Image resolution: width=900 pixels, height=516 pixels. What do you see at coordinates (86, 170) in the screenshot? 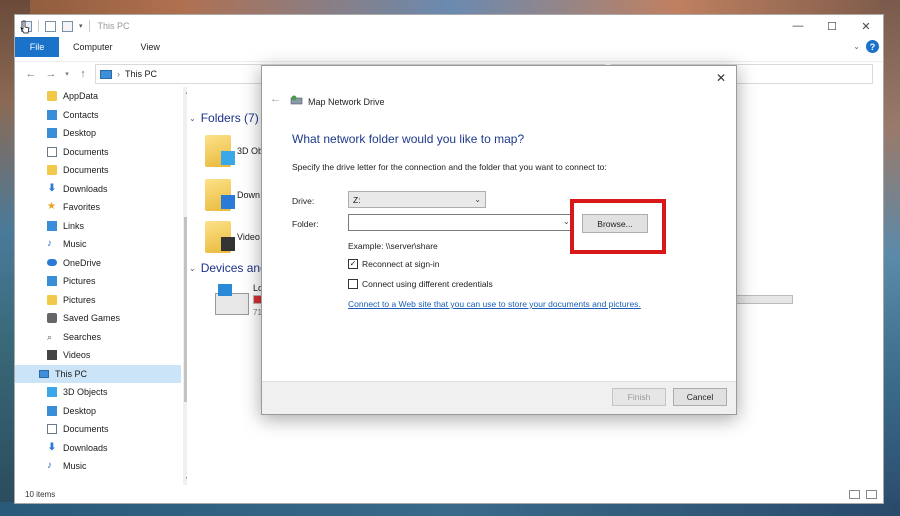
I see `sidebar-item-label: Documents` at bounding box center [86, 170].